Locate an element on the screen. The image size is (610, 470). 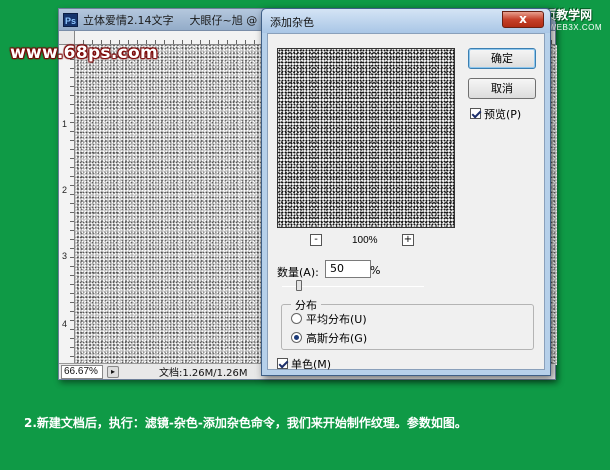
amount-slider-thumb is located at coordinates (299, 285).